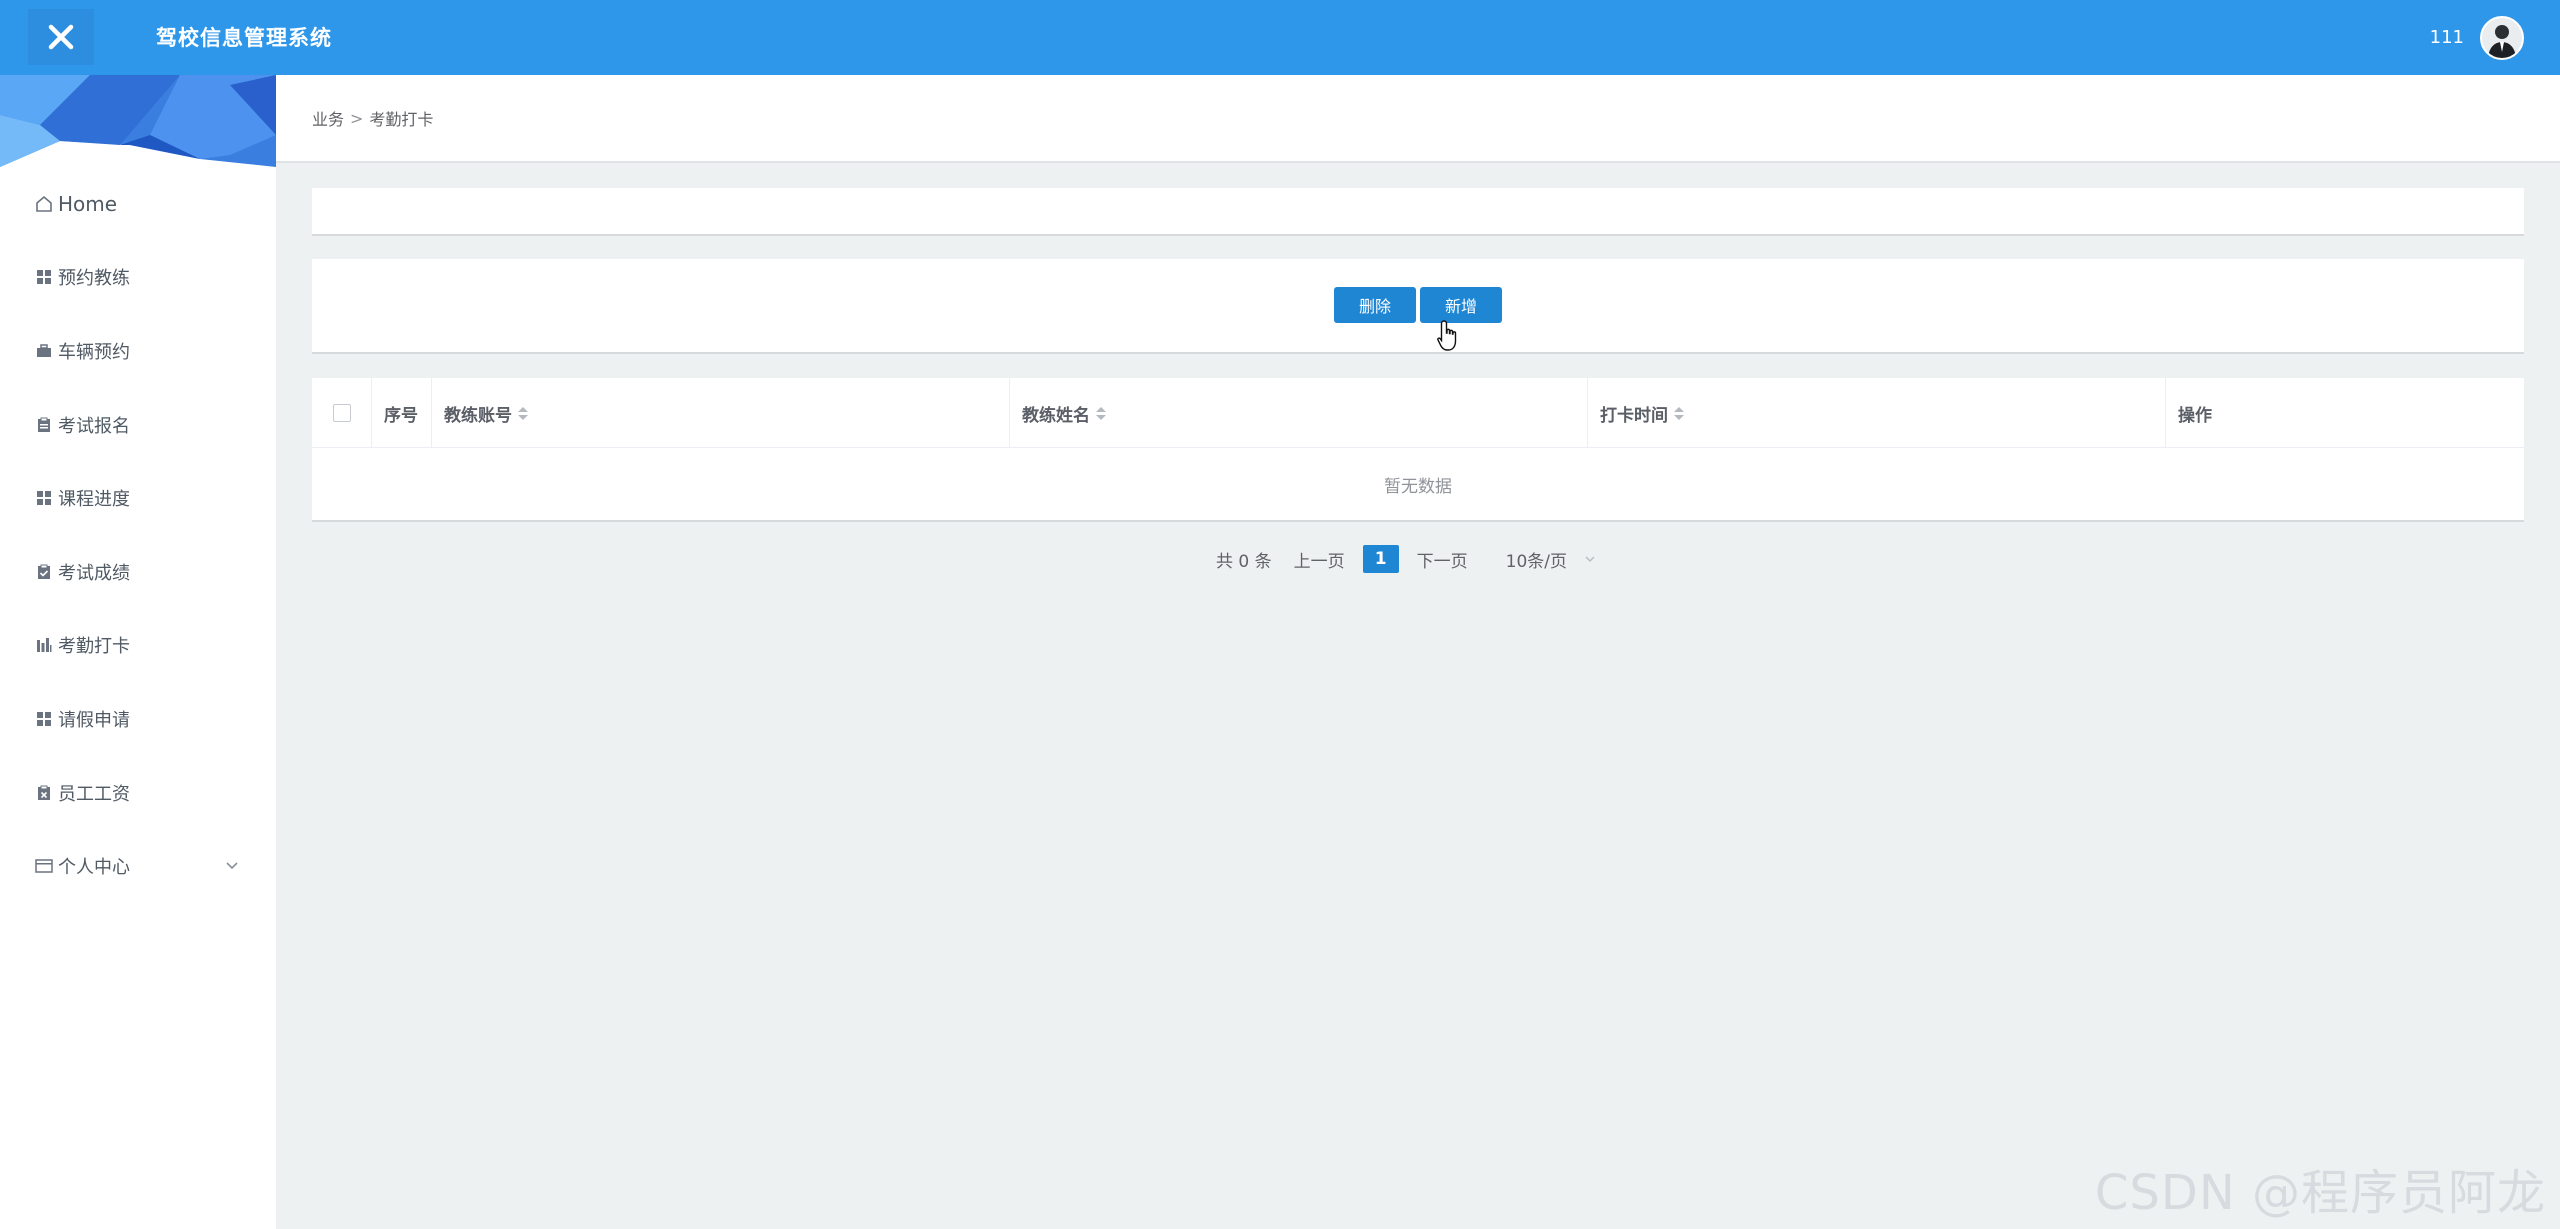 This screenshot has width=2560, height=1229. What do you see at coordinates (1380, 559) in the screenshot?
I see `page-number-button: 1` at bounding box center [1380, 559].